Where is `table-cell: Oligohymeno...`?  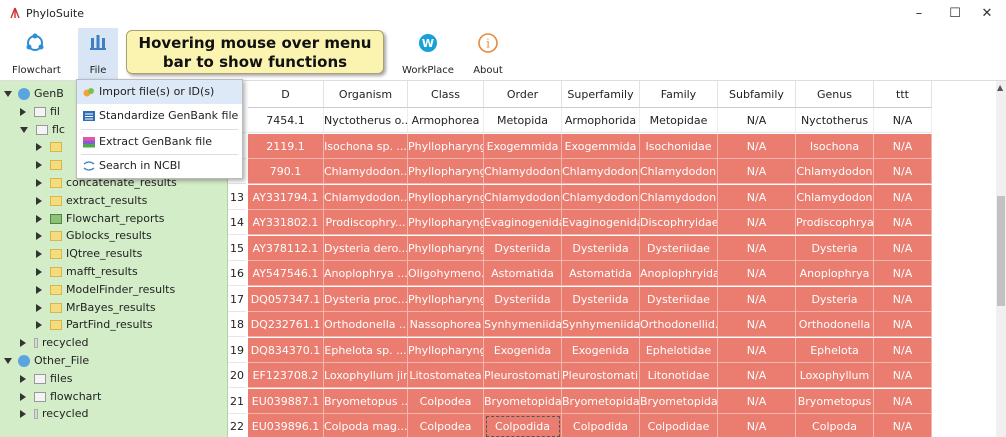 table-cell: Oligohymeno... is located at coordinates (446, 273).